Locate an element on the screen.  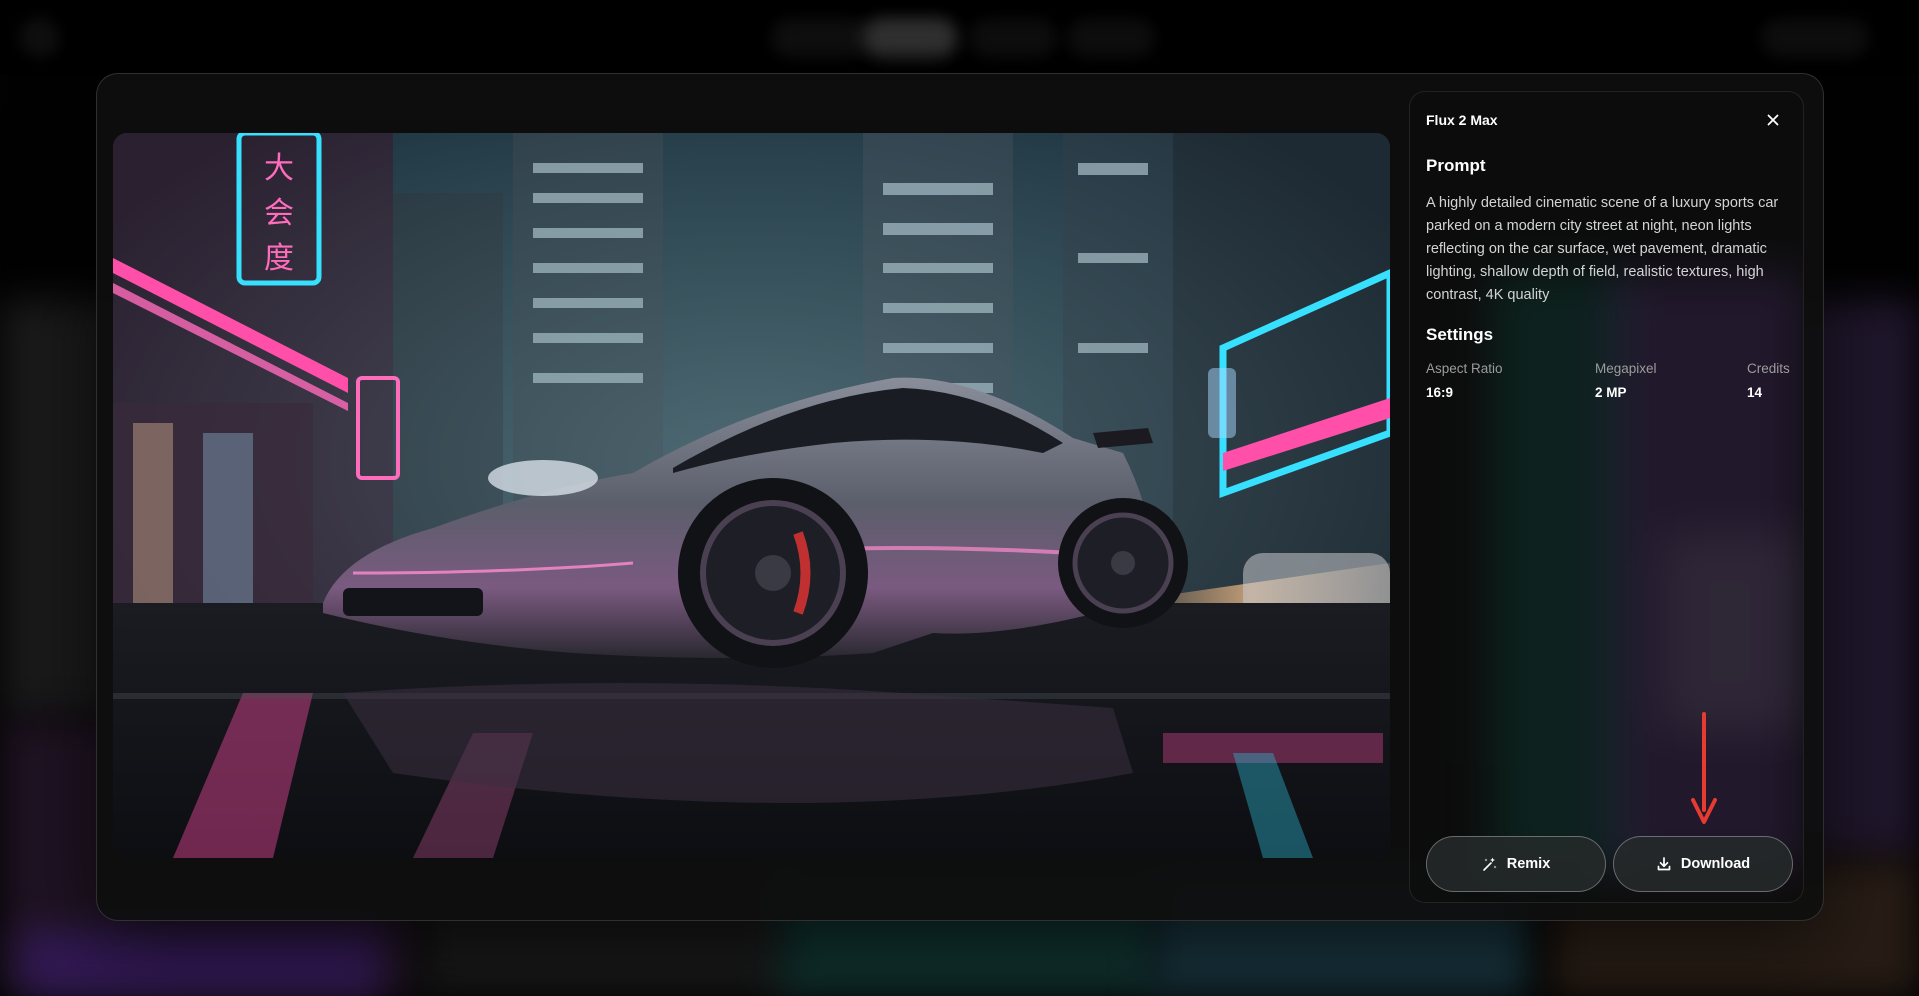
prompt-heading: Prompt is located at coordinates (1456, 165).